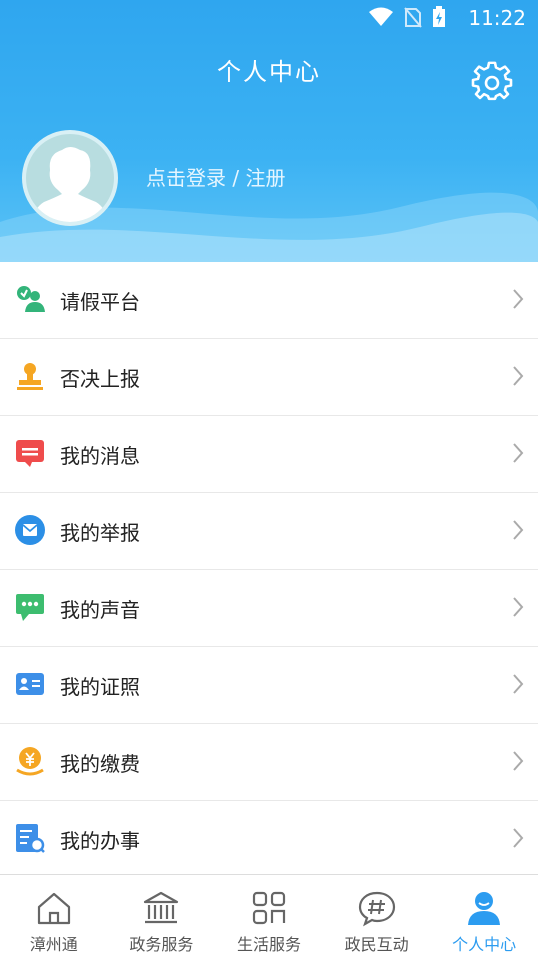 The width and height of the screenshot is (538, 959). I want to click on tab-interaction: 政民互动, so click(377, 917).